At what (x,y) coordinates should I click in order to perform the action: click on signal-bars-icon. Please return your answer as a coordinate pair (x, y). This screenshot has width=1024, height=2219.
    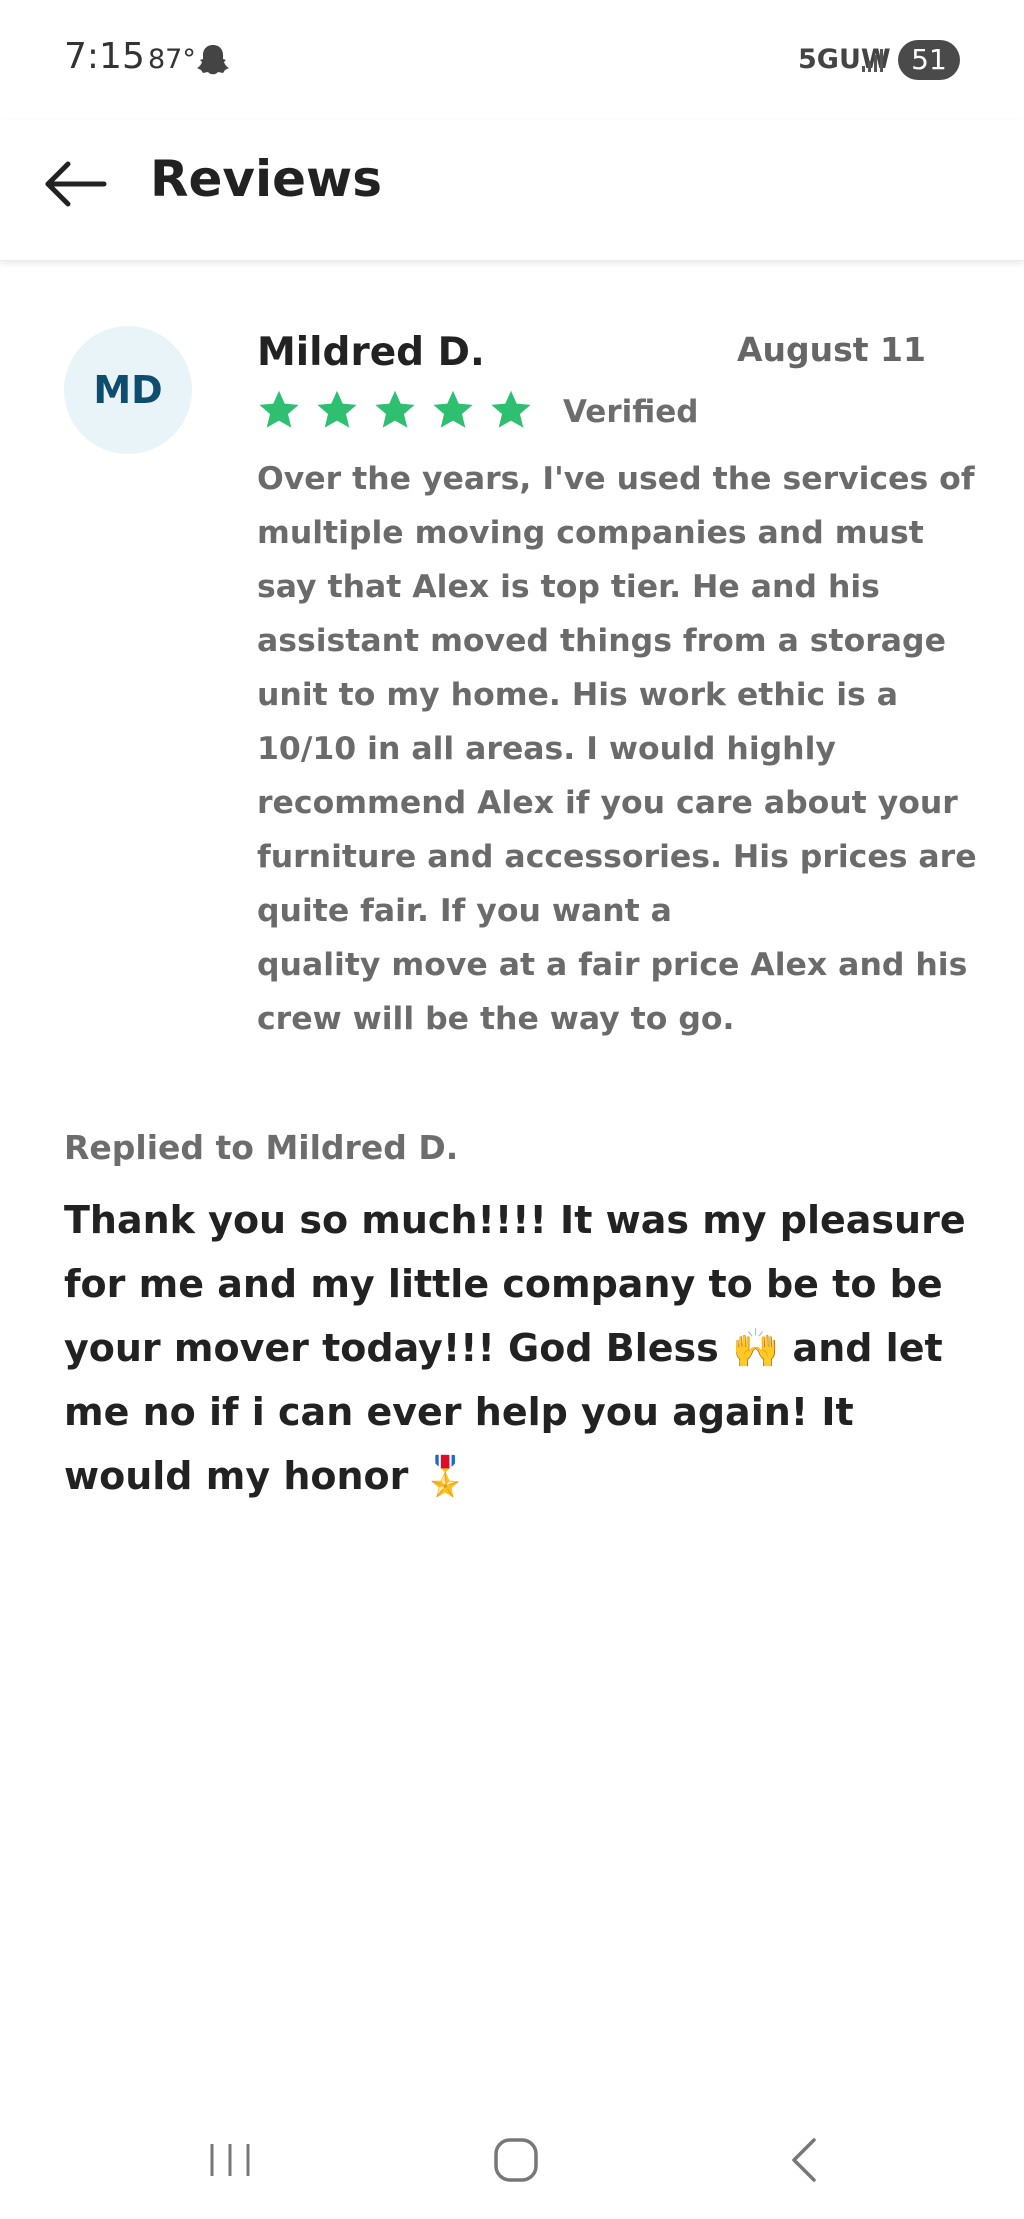
    Looking at the image, I should click on (872, 60).